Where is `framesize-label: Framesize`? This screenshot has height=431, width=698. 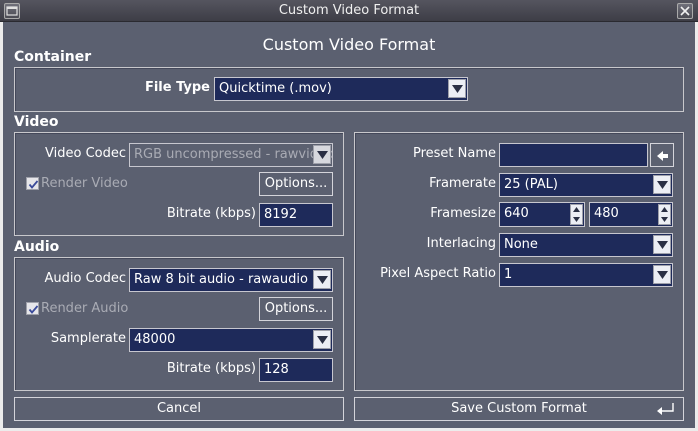 framesize-label: Framesize is located at coordinates (463, 213).